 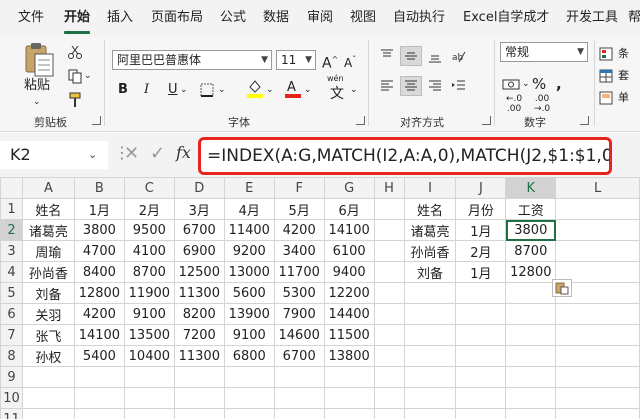 I want to click on cell-f4: 11700, so click(x=299, y=272).